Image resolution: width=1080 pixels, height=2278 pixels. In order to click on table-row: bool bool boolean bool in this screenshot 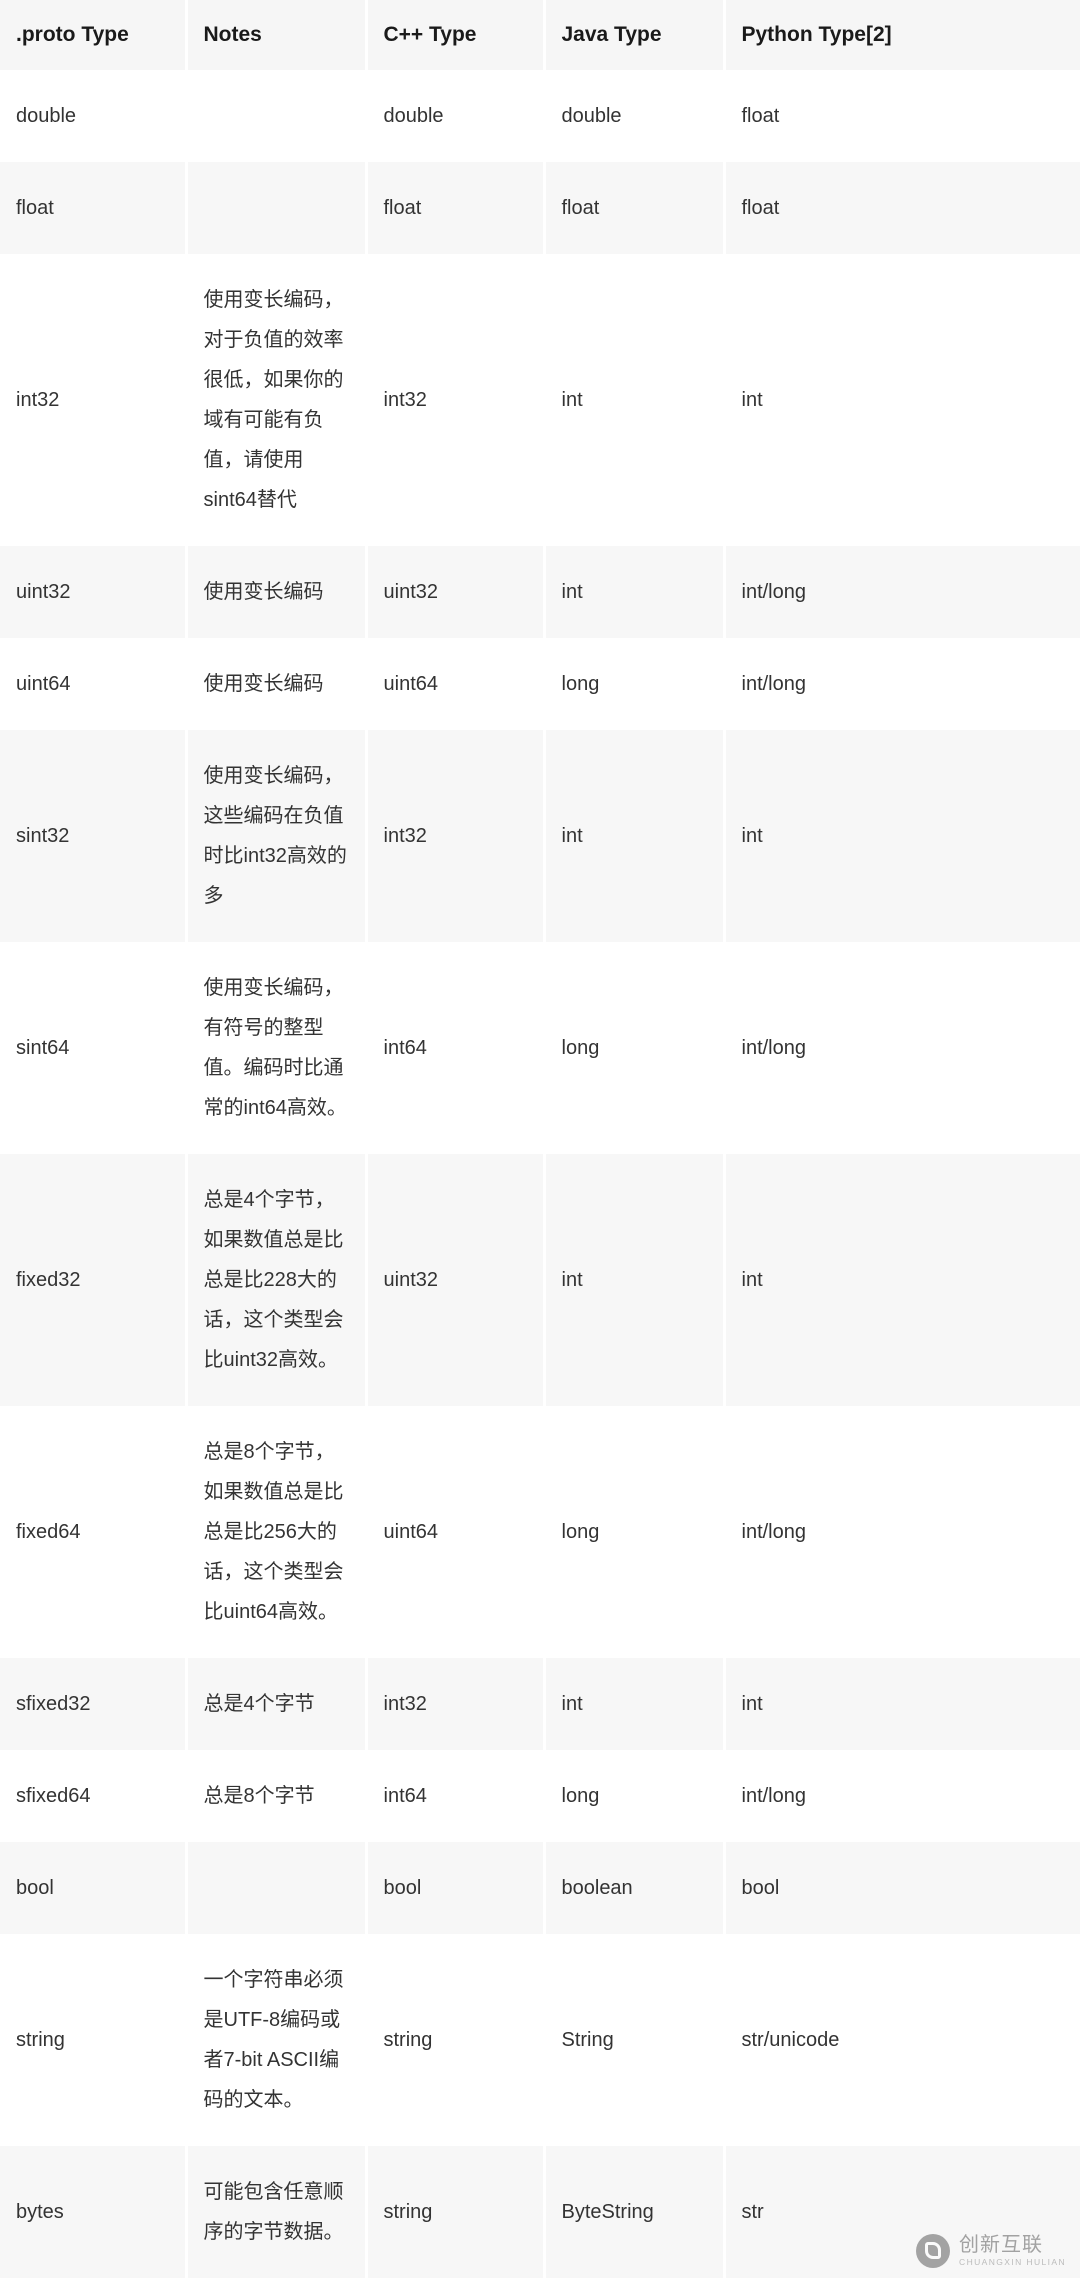, I will do `click(540, 1888)`.